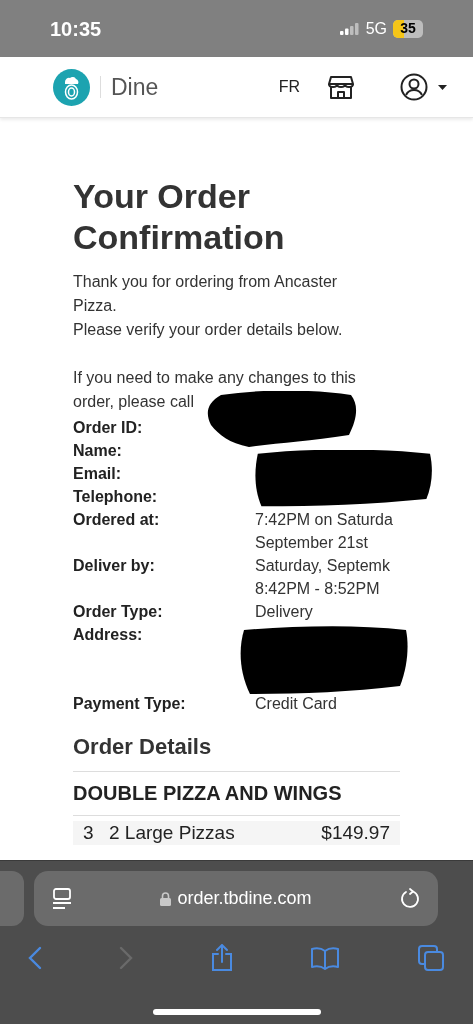  What do you see at coordinates (221, 958) in the screenshot?
I see `share-icon` at bounding box center [221, 958].